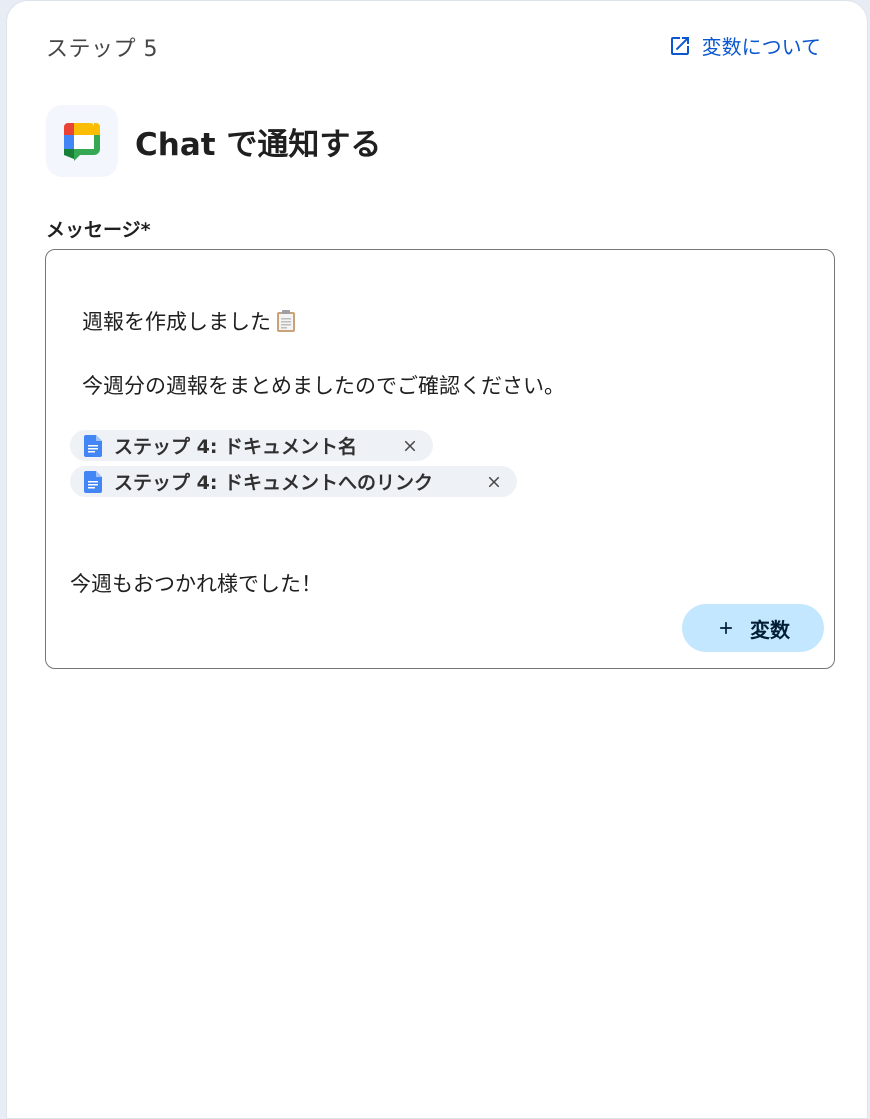 The height and width of the screenshot is (1119, 870). What do you see at coordinates (236, 447) in the screenshot?
I see `variable-chip-label: ステップ 4: ドキュメント名` at bounding box center [236, 447].